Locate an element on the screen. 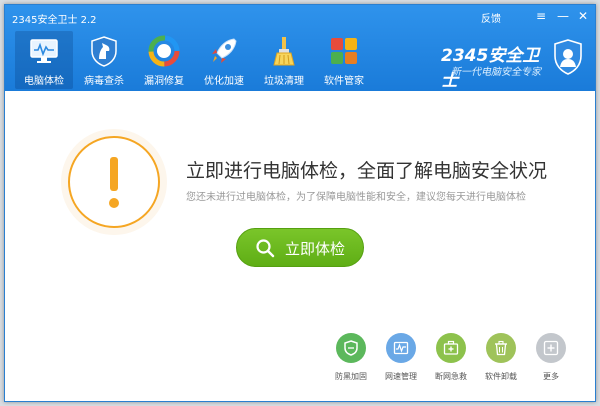 This screenshot has height=406, width=600. tool-label: 更多 is located at coordinates (551, 376).